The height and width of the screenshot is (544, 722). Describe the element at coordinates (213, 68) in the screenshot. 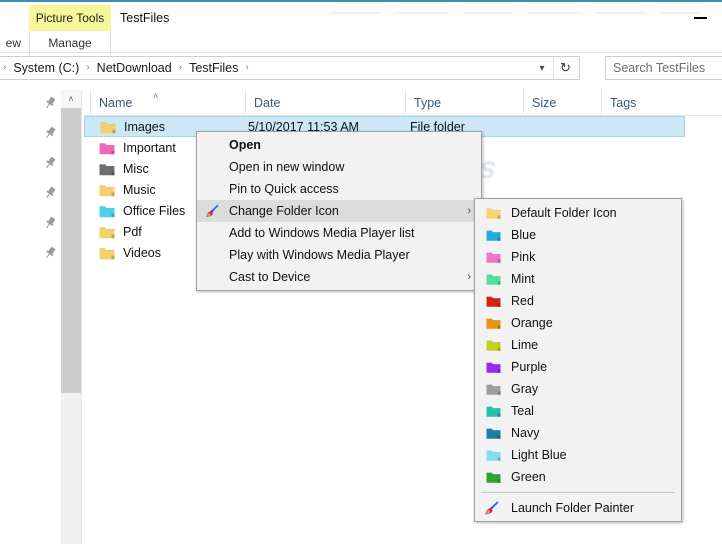

I see `breadcrumb-item-testfiles: TestFiles` at that location.